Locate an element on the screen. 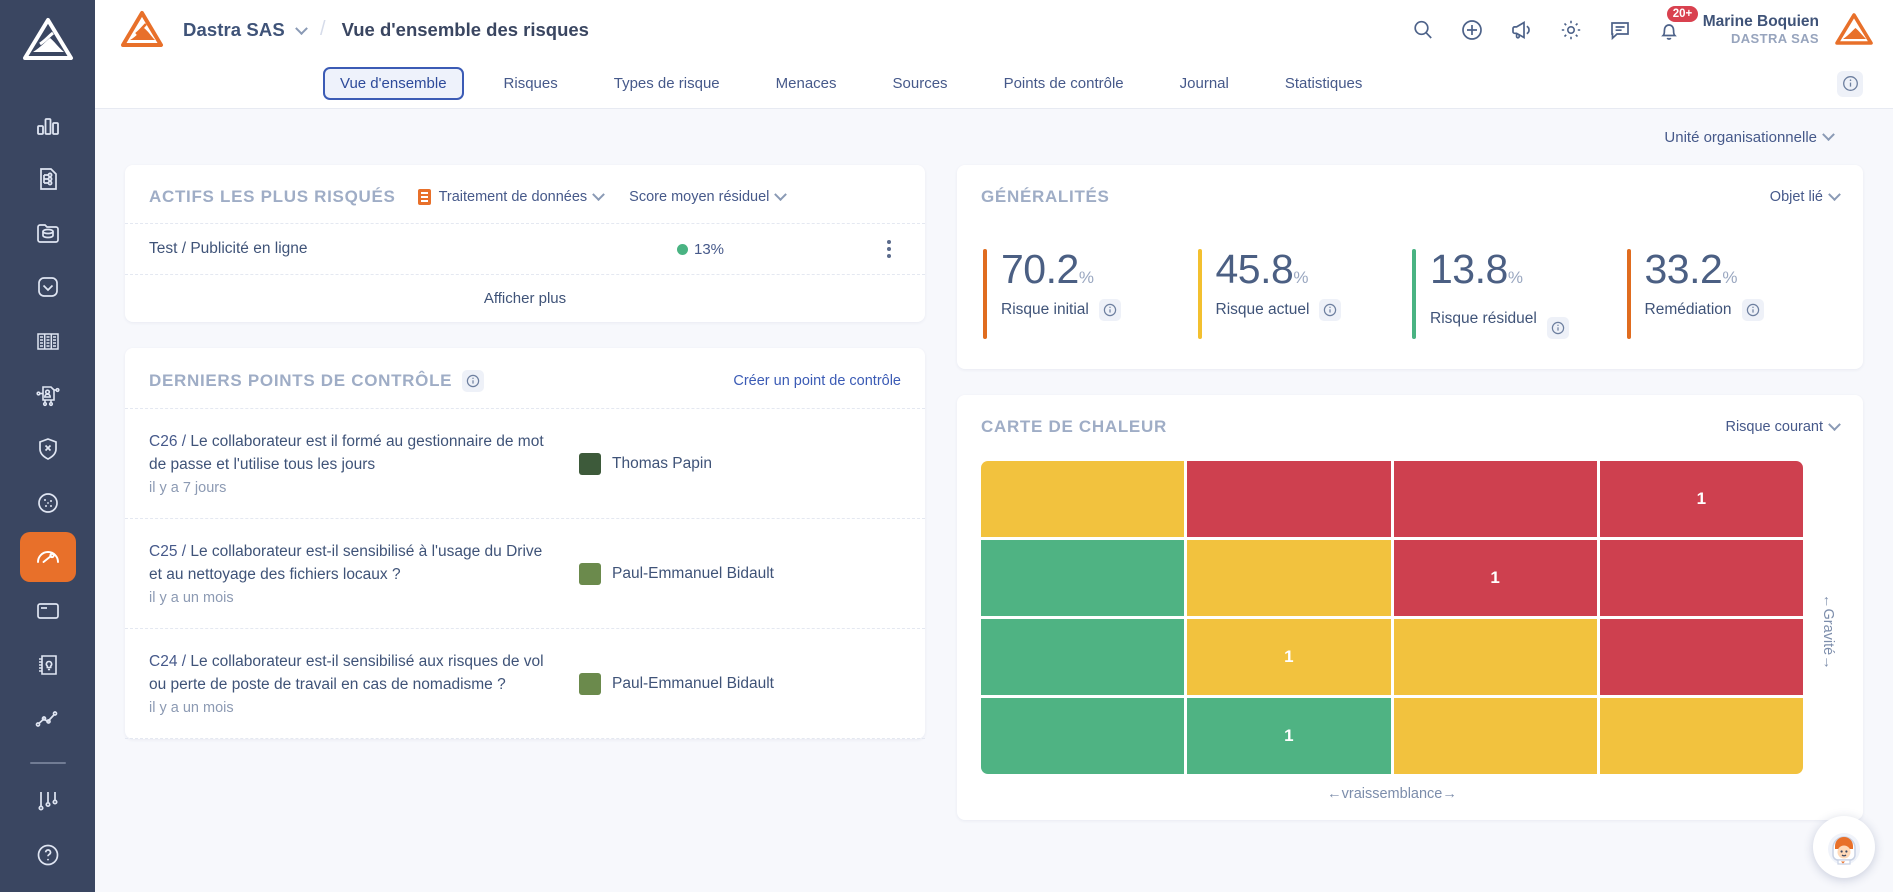  control-point-timestamp: il y a un mois is located at coordinates (191, 707).